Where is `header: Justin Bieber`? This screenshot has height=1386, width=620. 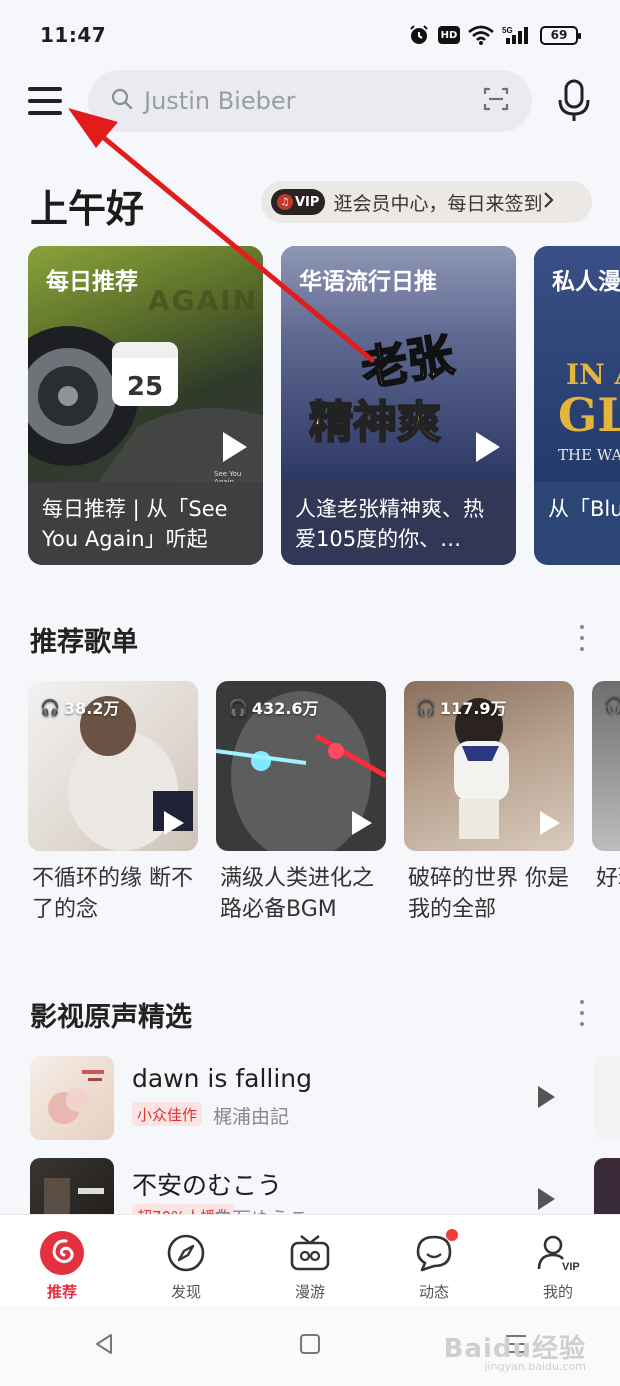
header: Justin Bieber is located at coordinates (310, 101).